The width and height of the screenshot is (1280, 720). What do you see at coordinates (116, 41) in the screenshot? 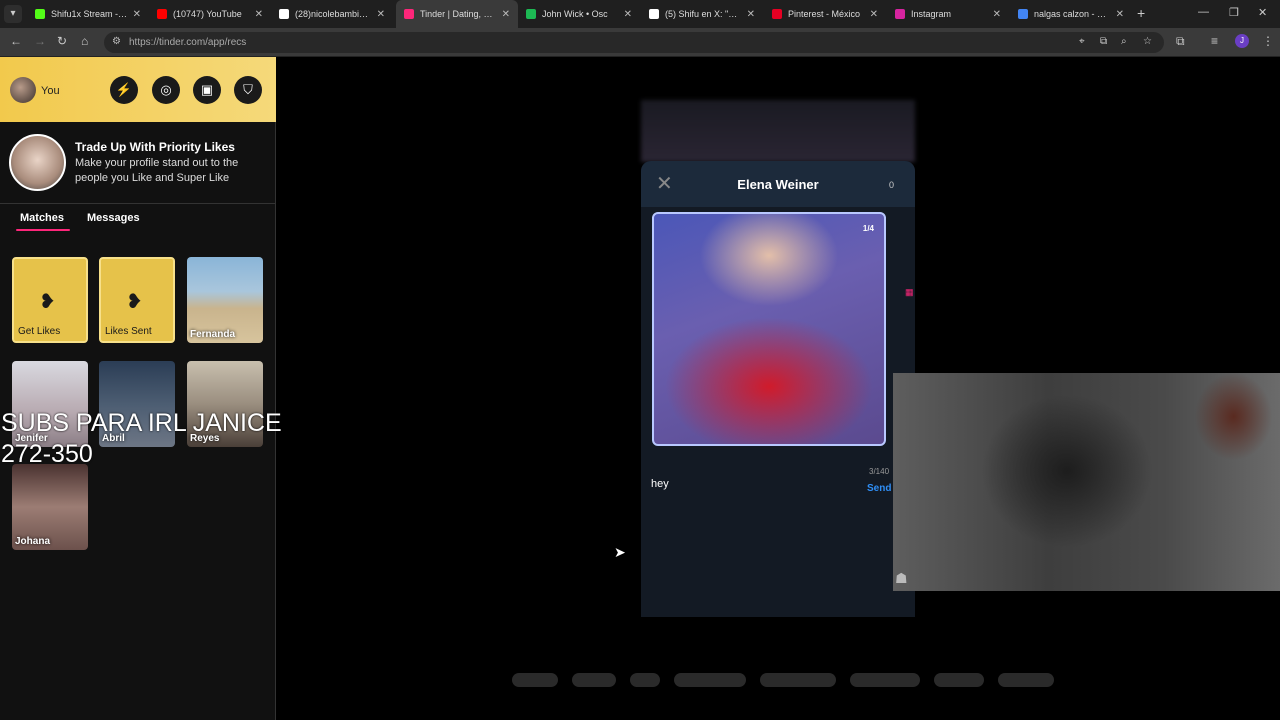
I see `site-info-icon: ⚙` at bounding box center [116, 41].